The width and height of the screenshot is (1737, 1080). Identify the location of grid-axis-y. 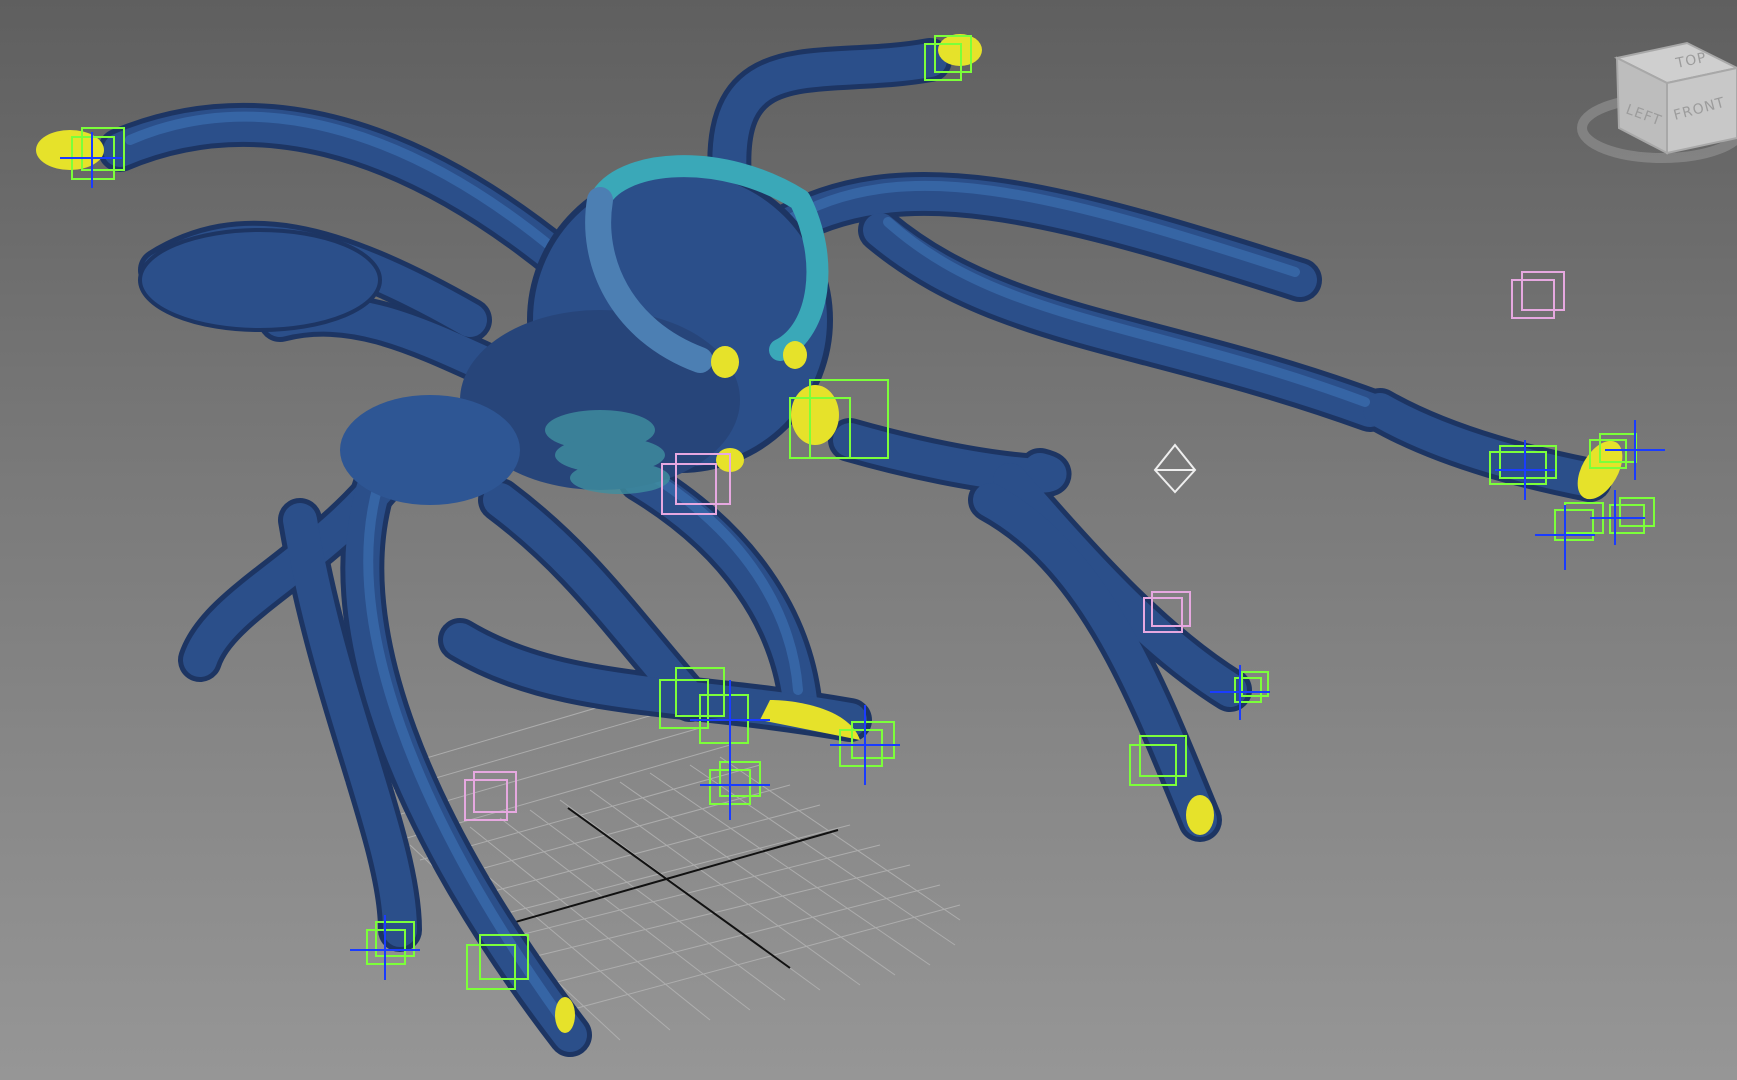
(679, 888).